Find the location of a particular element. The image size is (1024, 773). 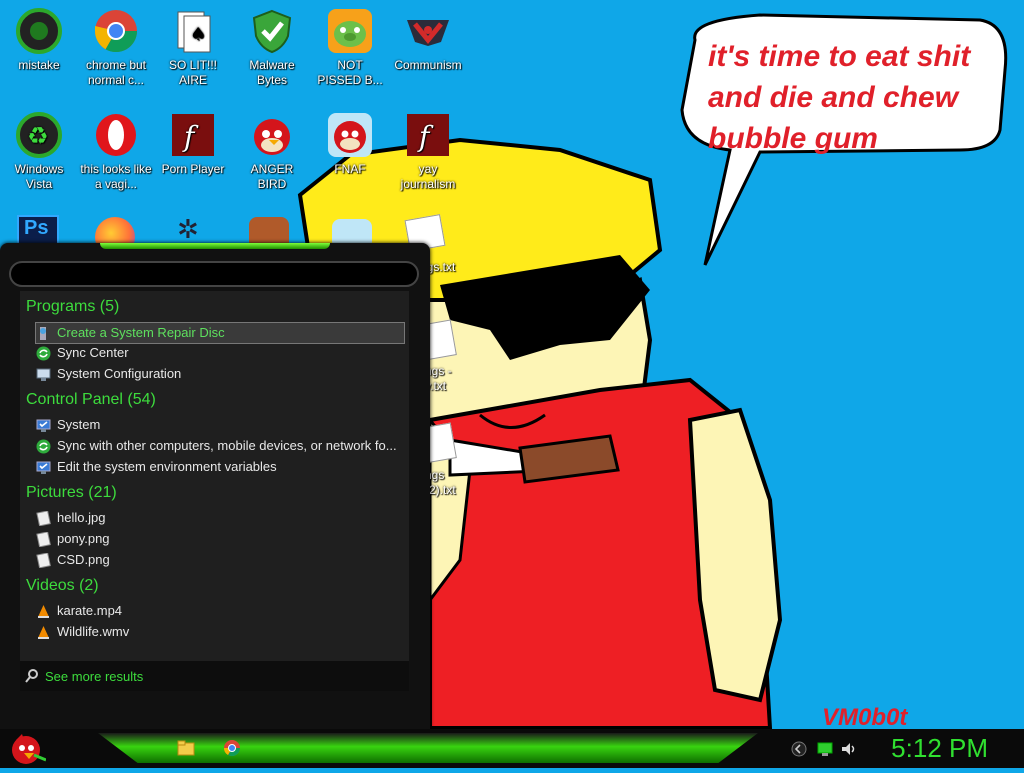

result-pony-png: pony.png is located at coordinates (220, 539).